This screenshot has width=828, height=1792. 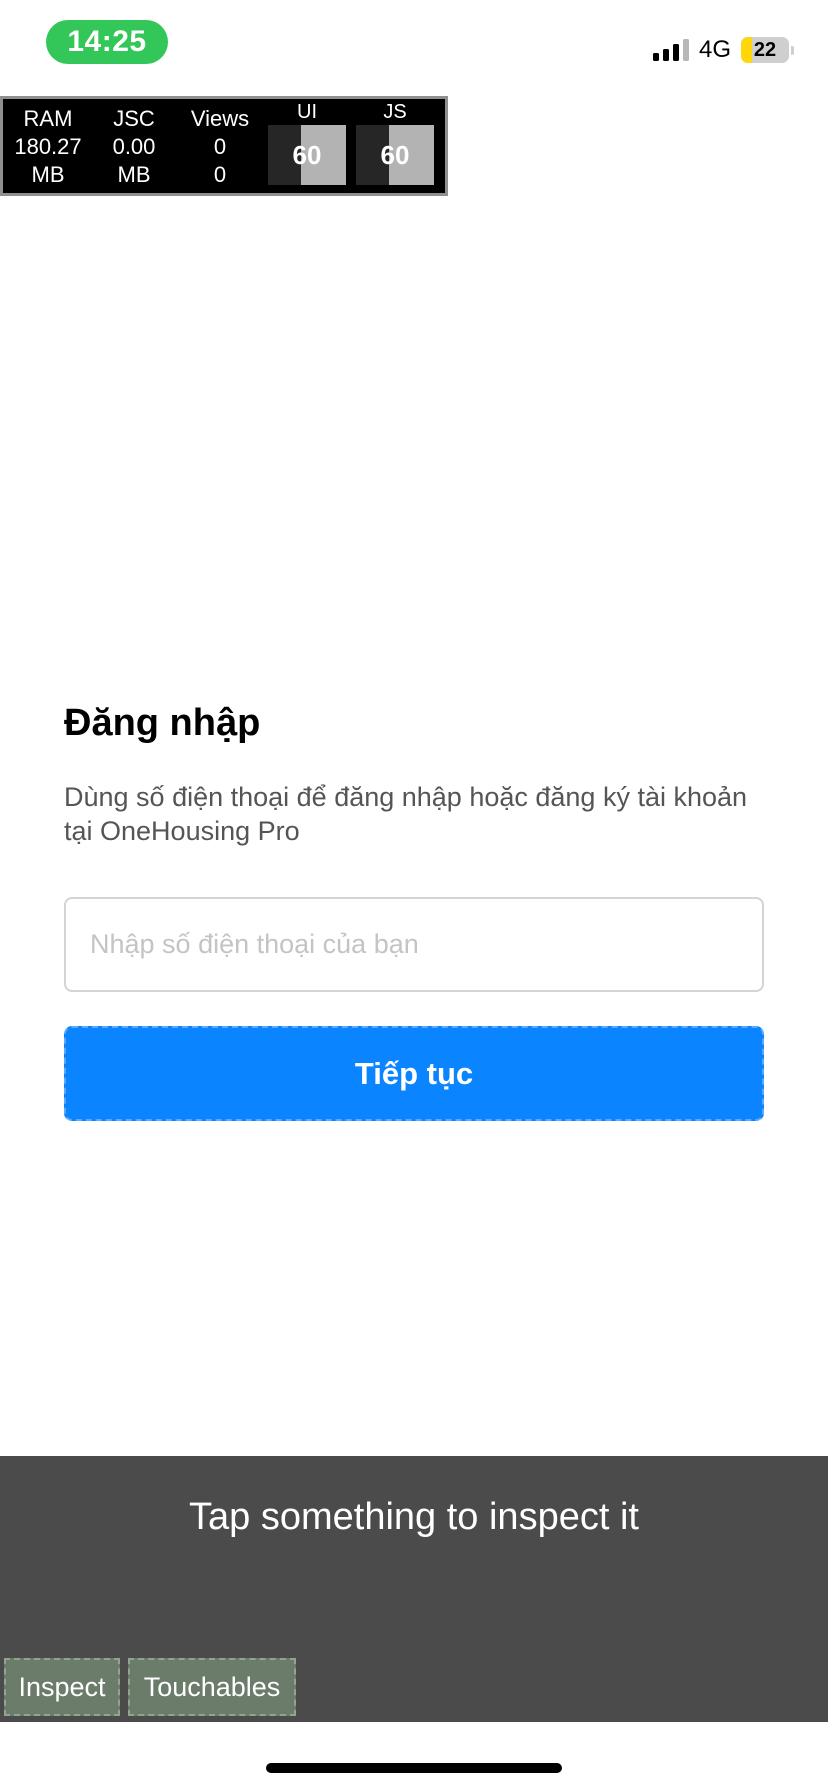 I want to click on status-indicators: 4G 22, so click(x=723, y=50).